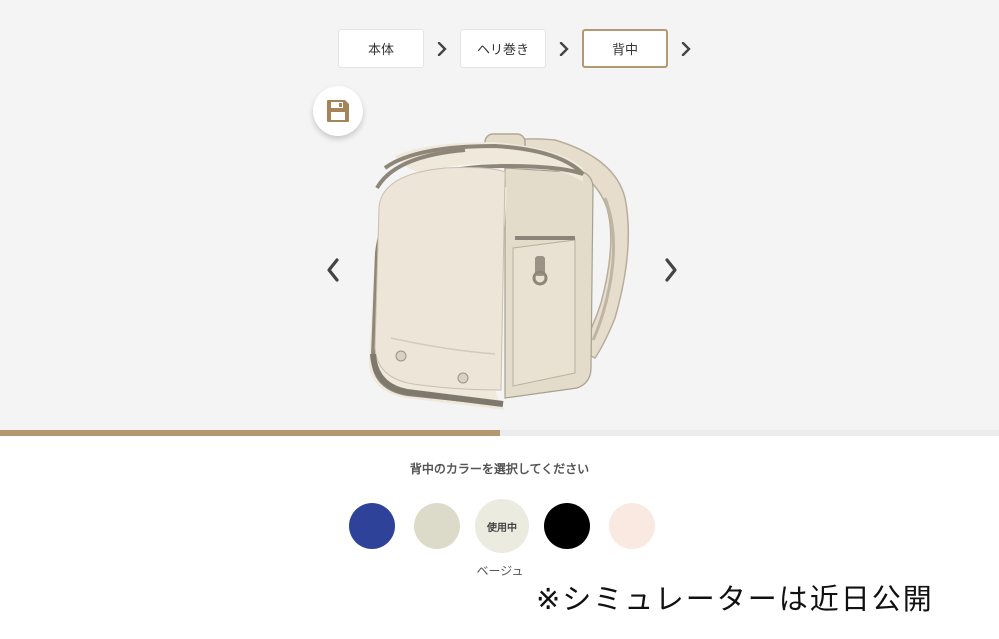 The image size is (999, 639). Describe the element at coordinates (338, 111) in the screenshot. I see `floppy-disk-icon` at that location.